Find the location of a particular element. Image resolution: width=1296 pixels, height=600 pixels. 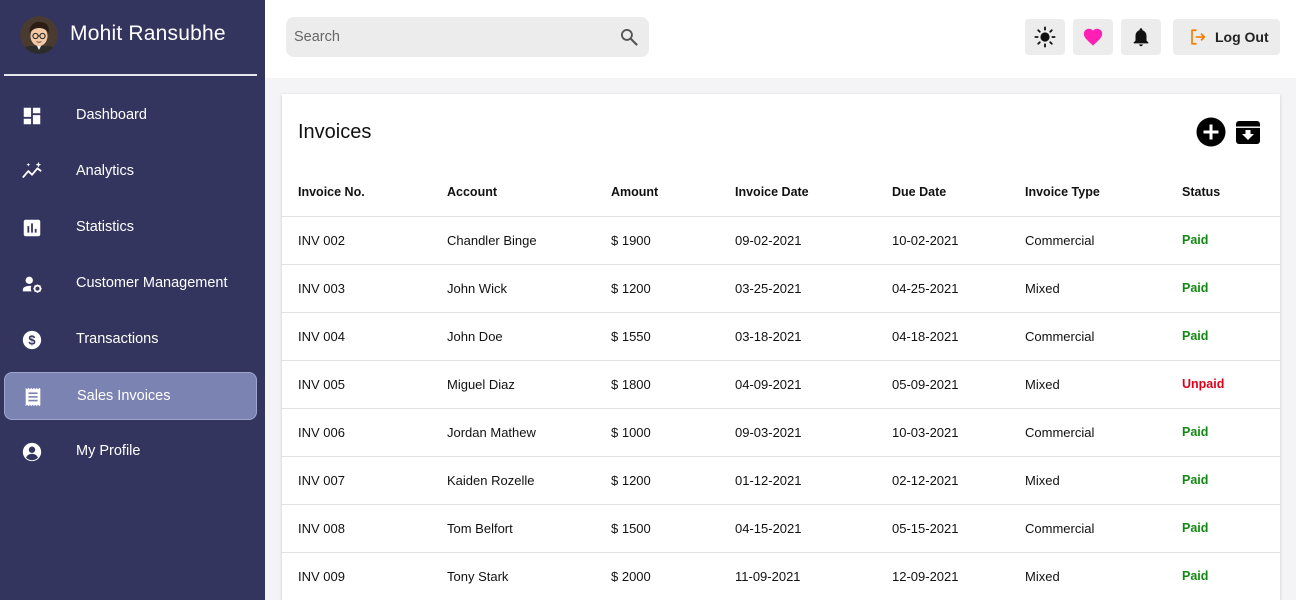

due-date: 02-12-2021 is located at coordinates (958, 480).